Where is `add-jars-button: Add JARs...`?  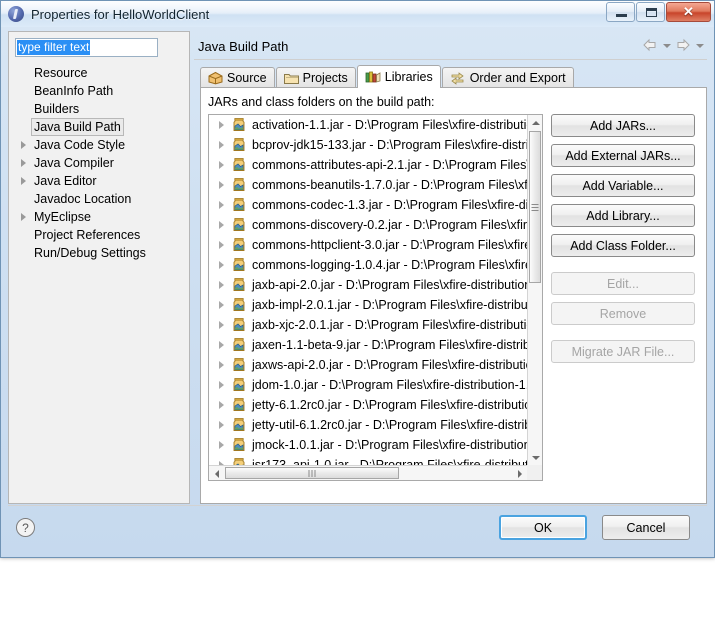
add-jars-button: Add JARs... is located at coordinates (623, 125).